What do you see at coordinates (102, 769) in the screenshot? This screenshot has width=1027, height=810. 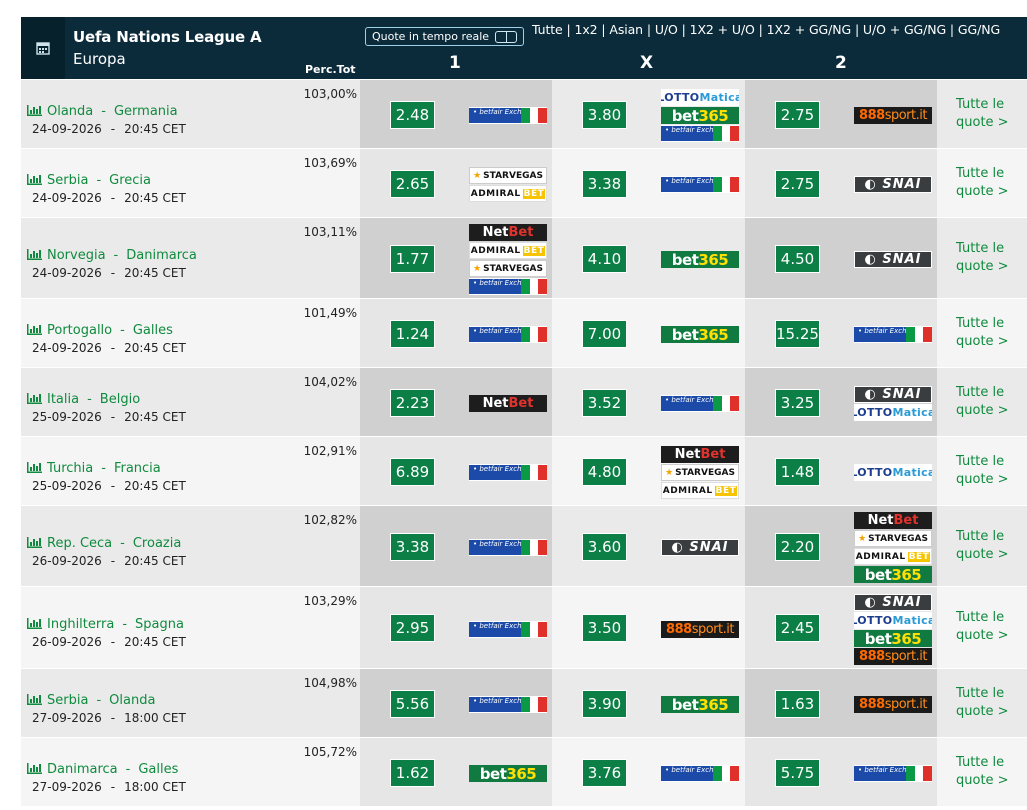 I see `match-link: Danimarca - Galles` at bounding box center [102, 769].